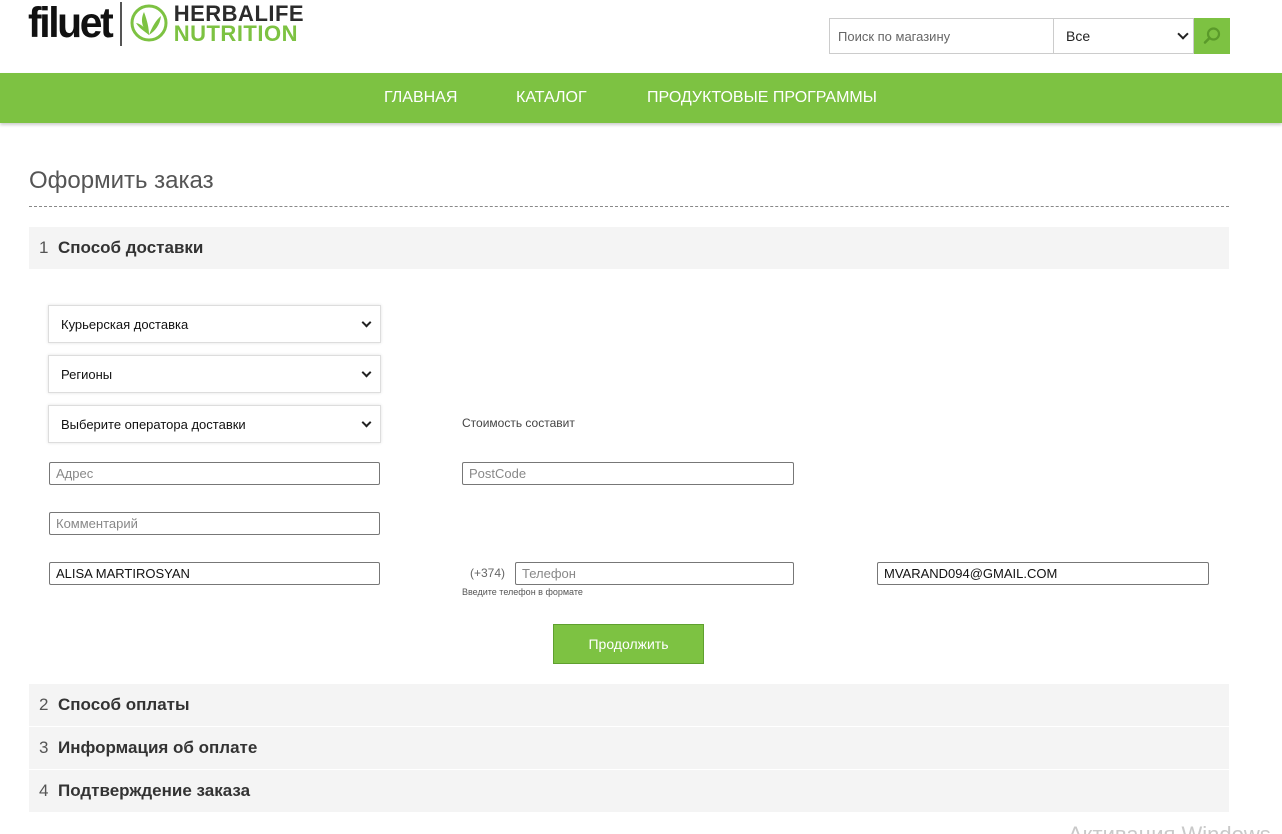  Describe the element at coordinates (120, 24) in the screenshot. I see `logo-divider` at that location.